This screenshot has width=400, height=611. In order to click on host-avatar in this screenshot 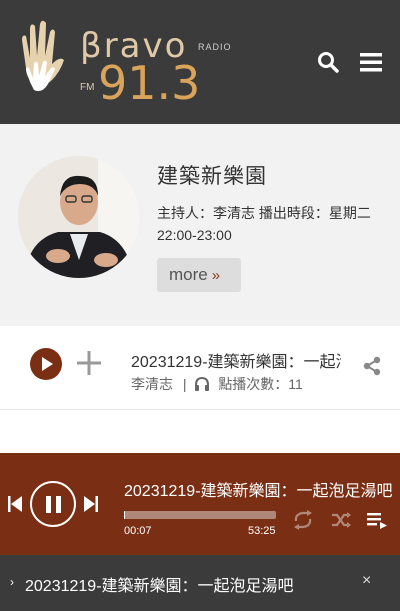, I will do `click(79, 217)`.